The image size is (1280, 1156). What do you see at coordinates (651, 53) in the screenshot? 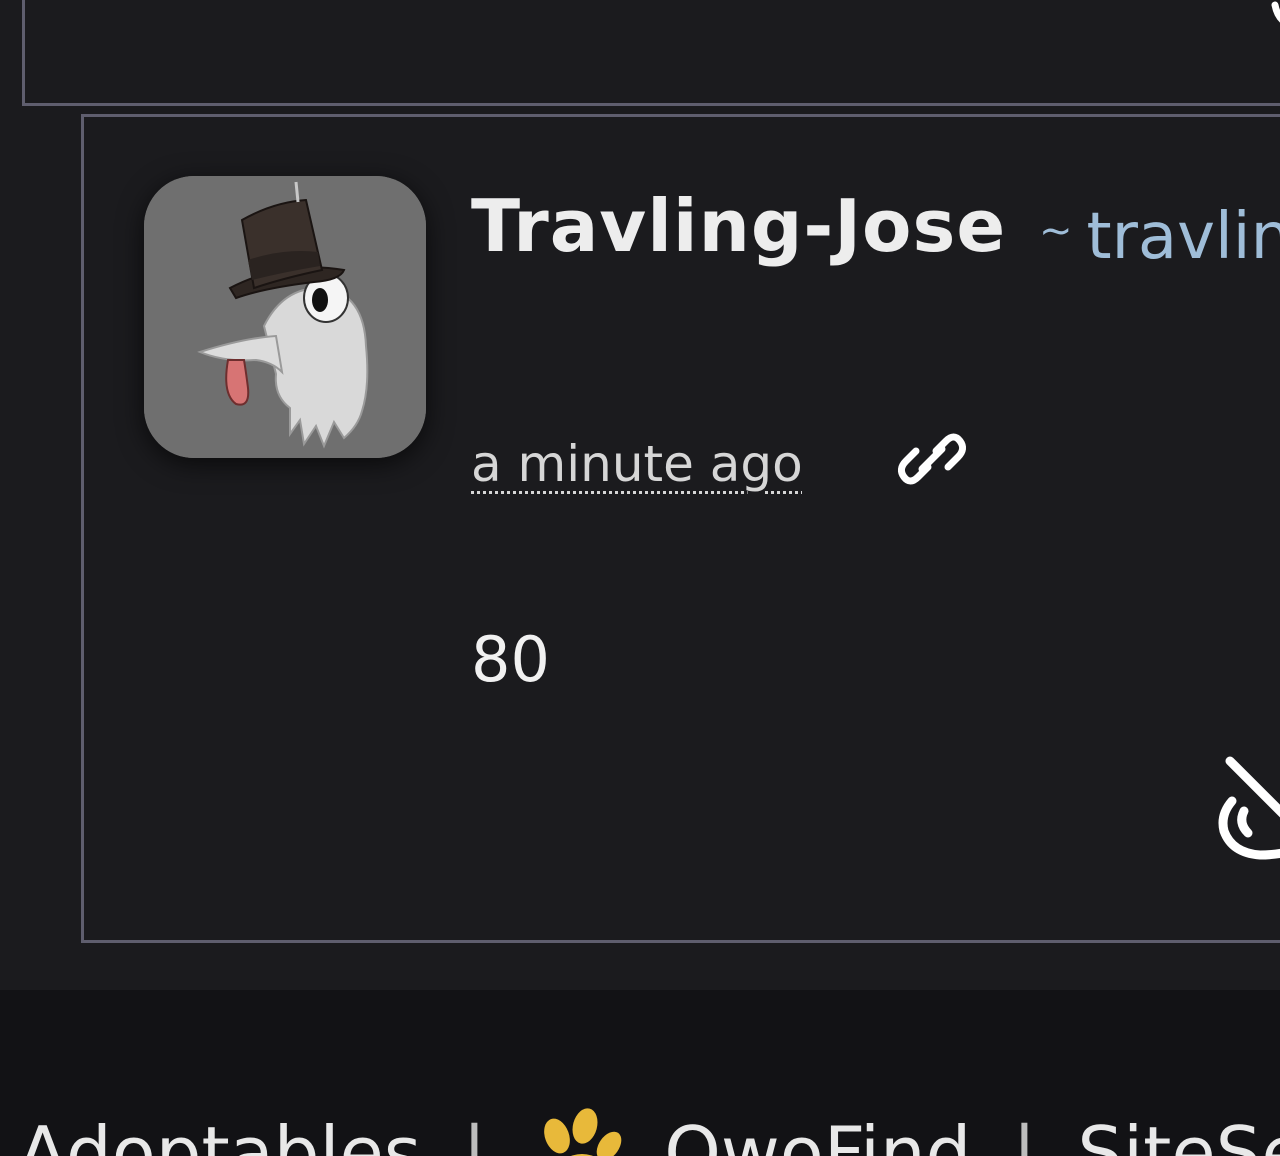
I see `parent-comment` at bounding box center [651, 53].